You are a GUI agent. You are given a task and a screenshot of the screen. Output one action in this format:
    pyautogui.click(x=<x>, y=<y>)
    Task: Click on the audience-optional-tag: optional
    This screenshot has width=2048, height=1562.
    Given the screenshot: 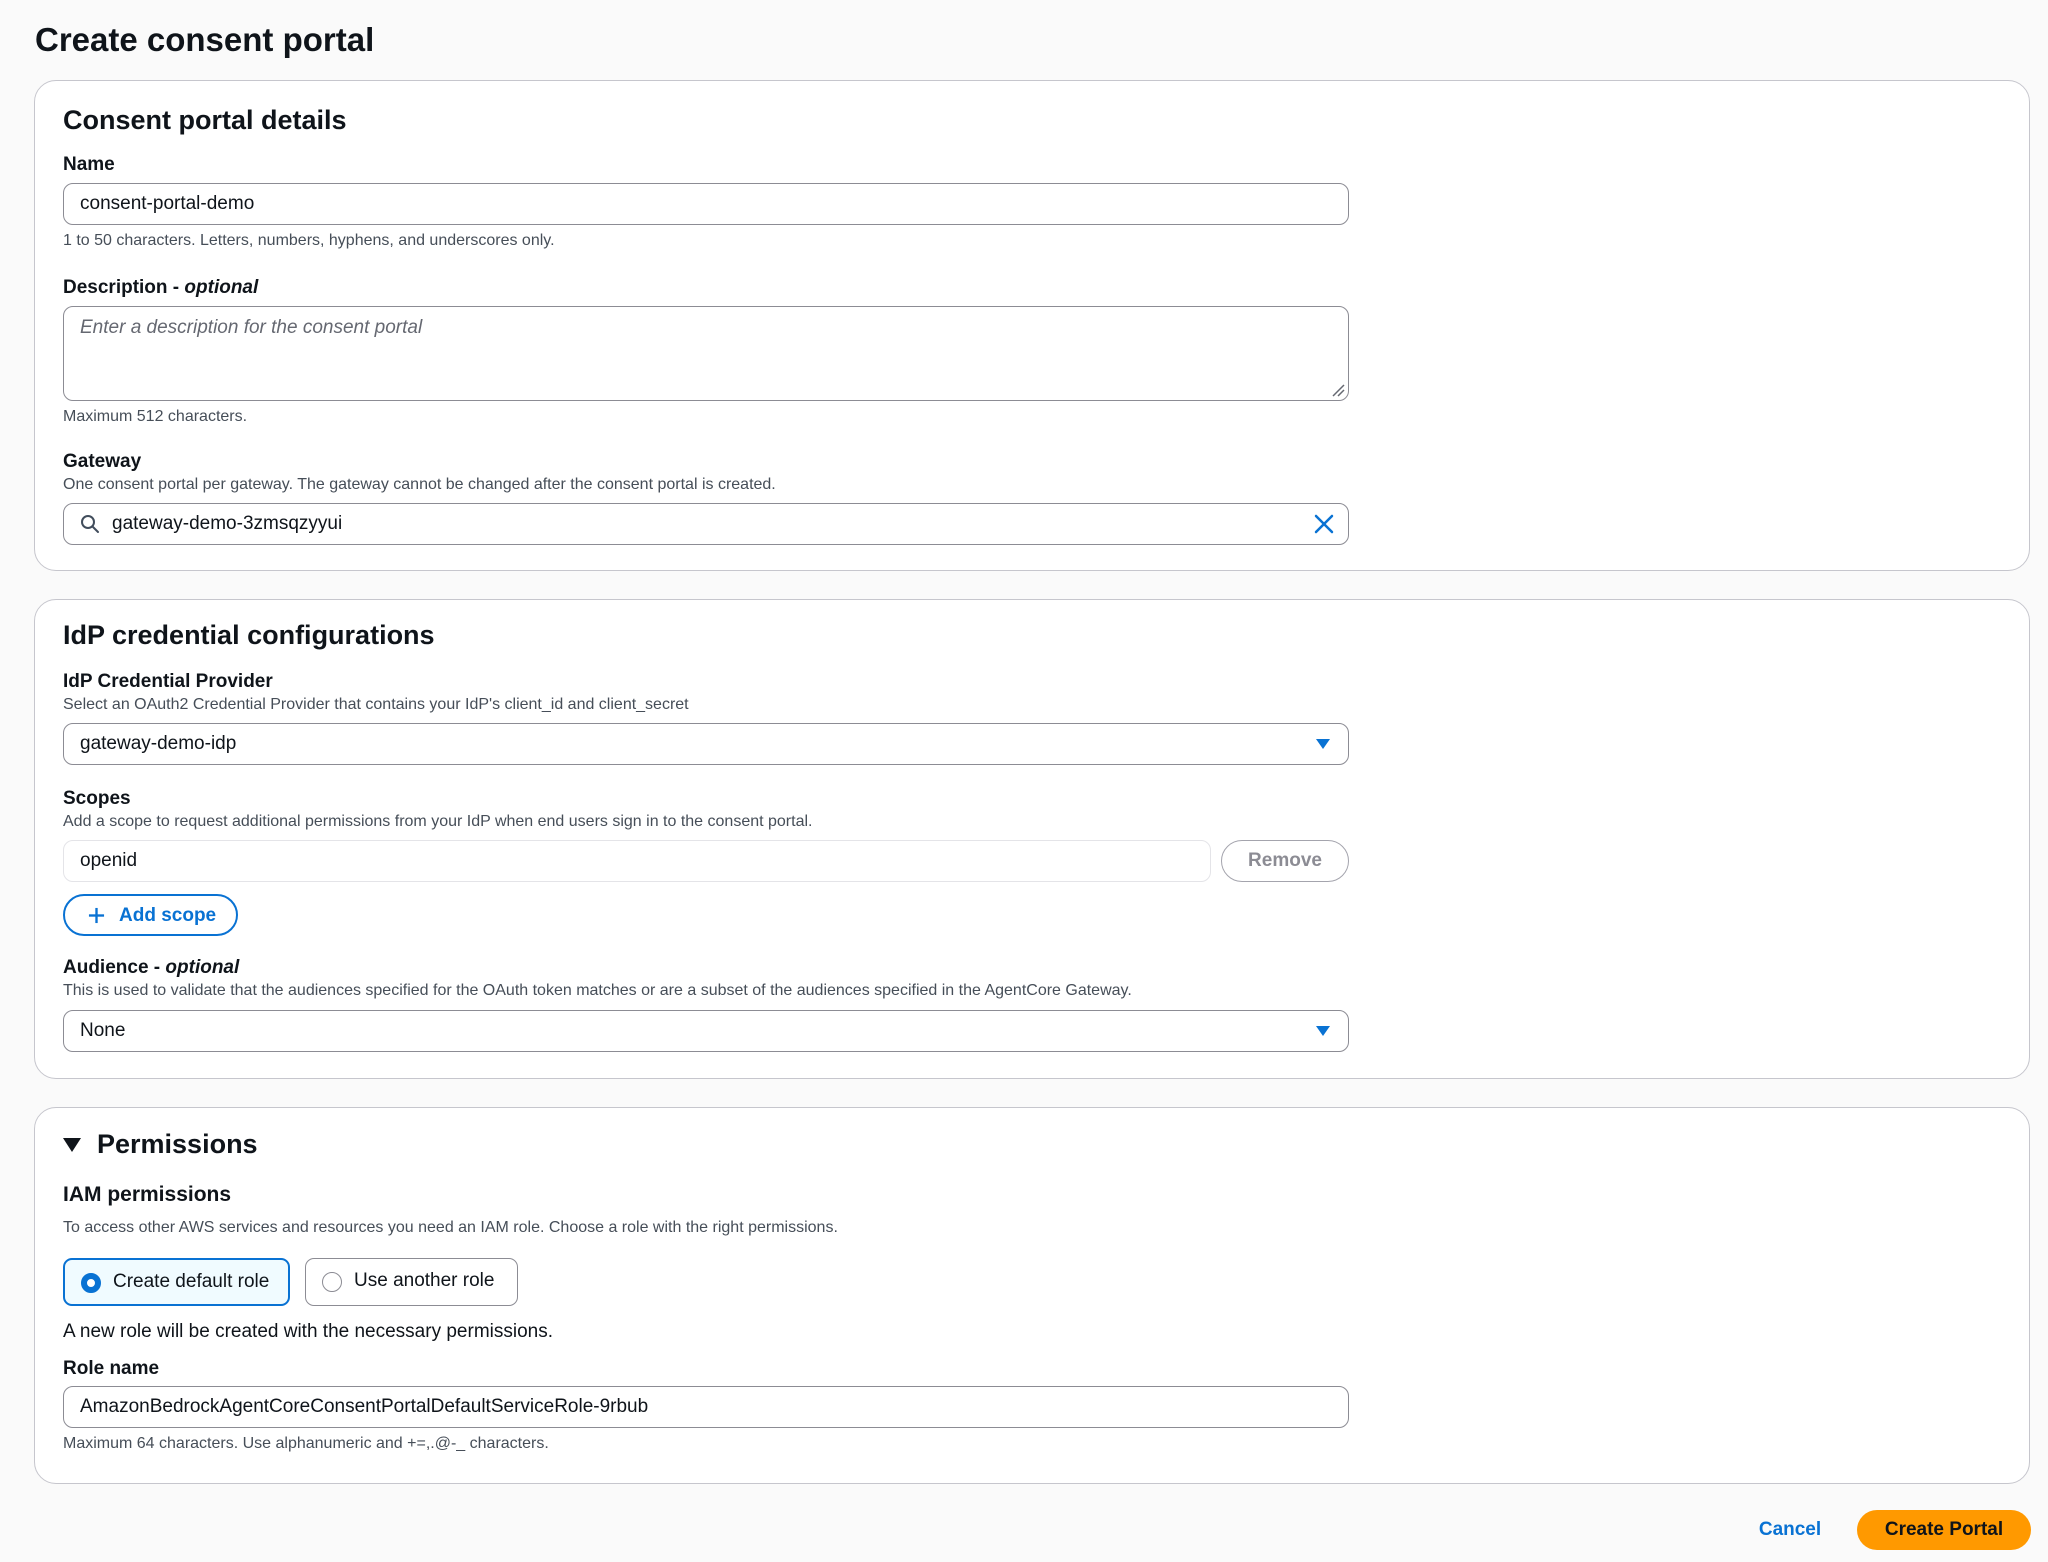 What is the action you would take?
    pyautogui.click(x=202, y=967)
    